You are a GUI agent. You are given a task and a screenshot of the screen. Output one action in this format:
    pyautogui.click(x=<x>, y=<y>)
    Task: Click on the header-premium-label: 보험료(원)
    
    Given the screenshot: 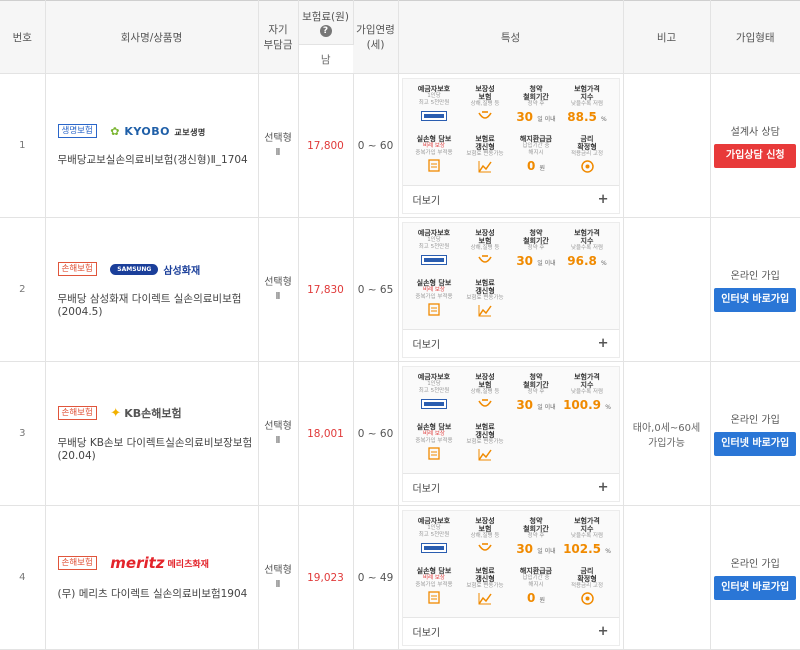 What is the action you would take?
    pyautogui.click(x=326, y=16)
    